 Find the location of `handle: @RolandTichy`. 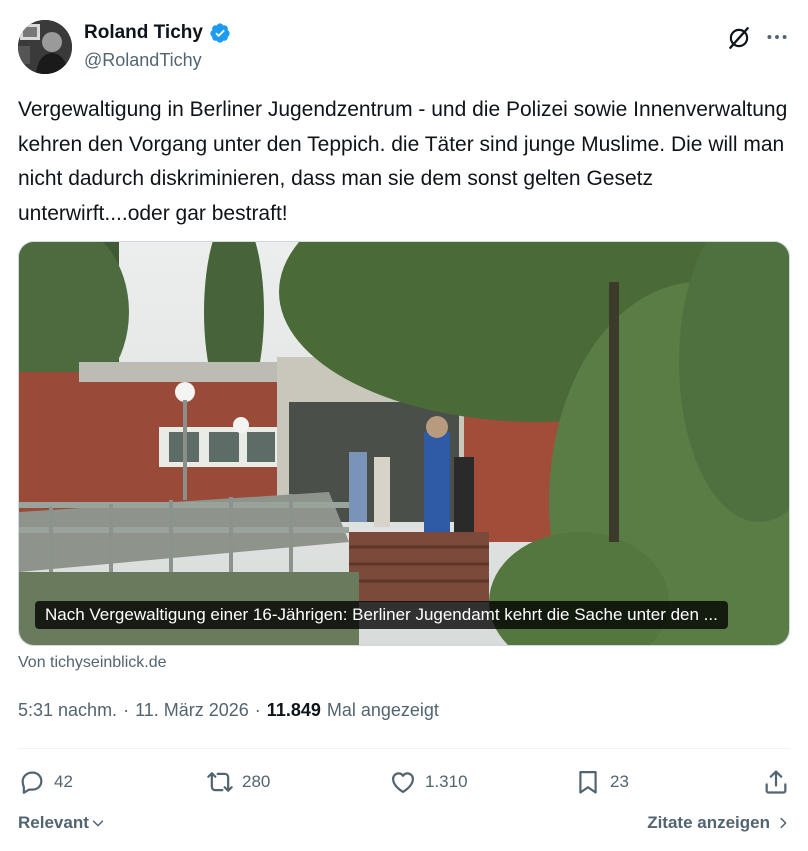

handle: @RolandTichy is located at coordinates (143, 60).